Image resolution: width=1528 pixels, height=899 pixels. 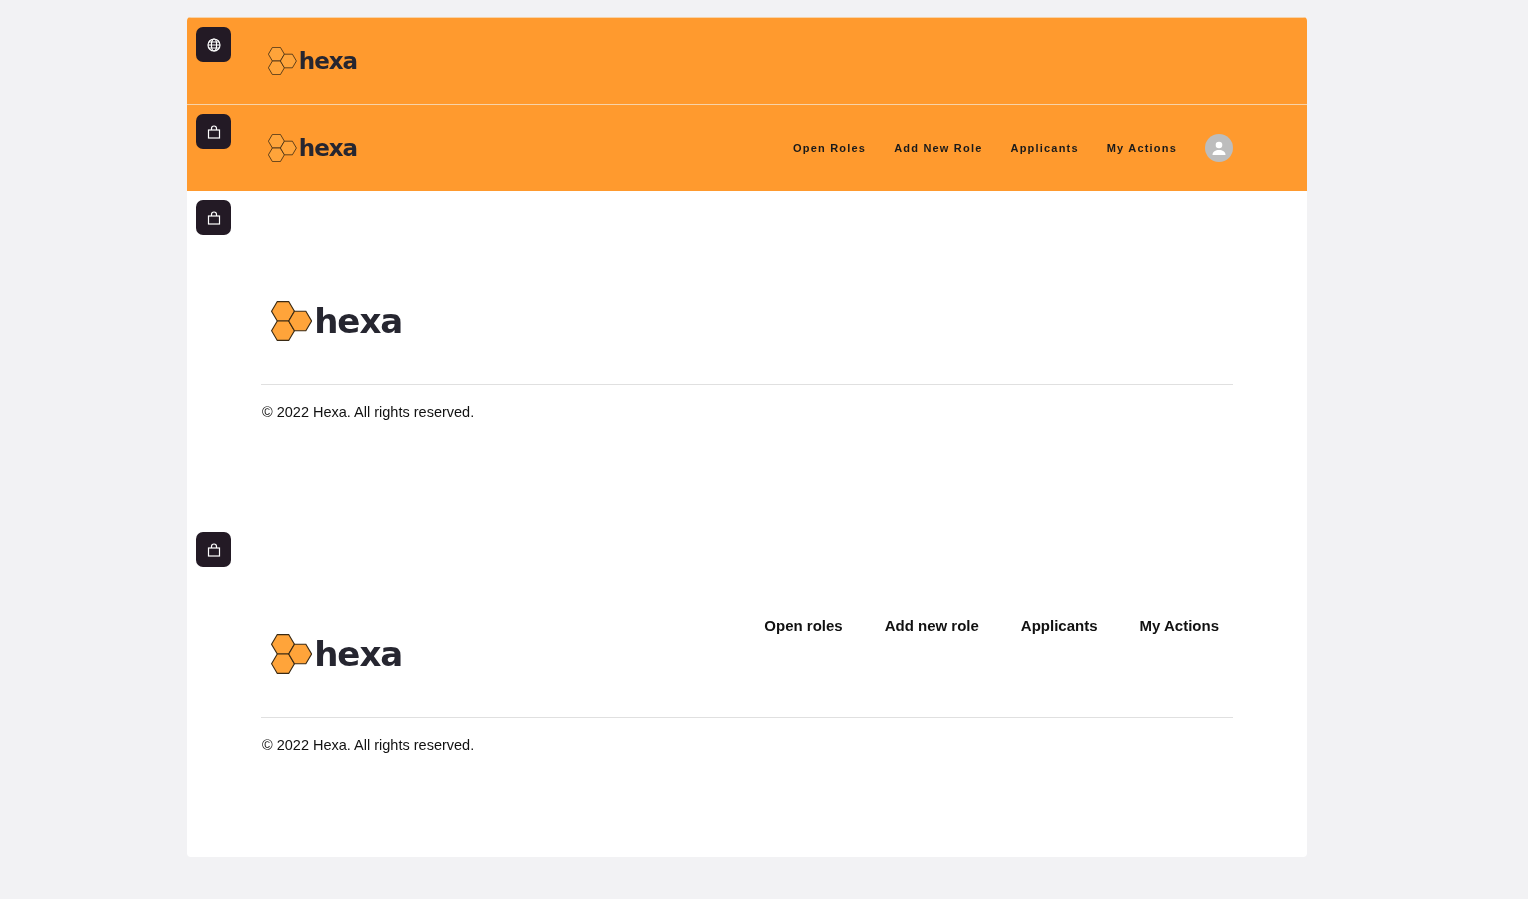 What do you see at coordinates (931, 626) in the screenshot?
I see `footer-link: Add new role` at bounding box center [931, 626].